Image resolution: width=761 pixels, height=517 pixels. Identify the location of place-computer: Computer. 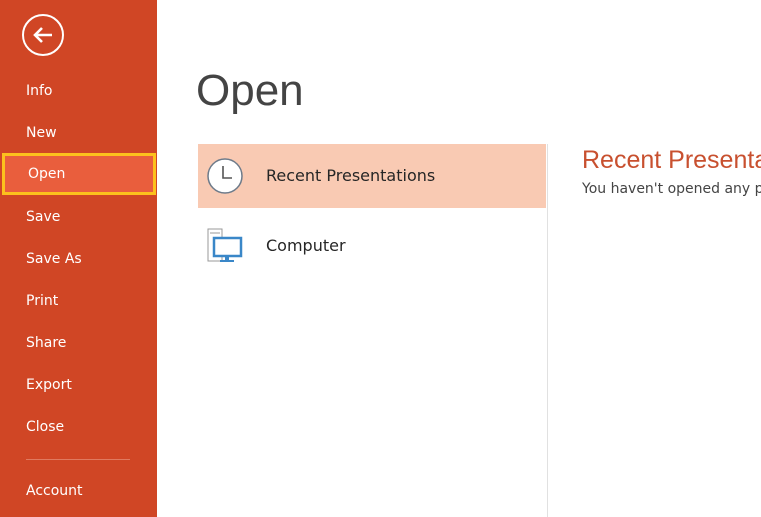
(372, 246).